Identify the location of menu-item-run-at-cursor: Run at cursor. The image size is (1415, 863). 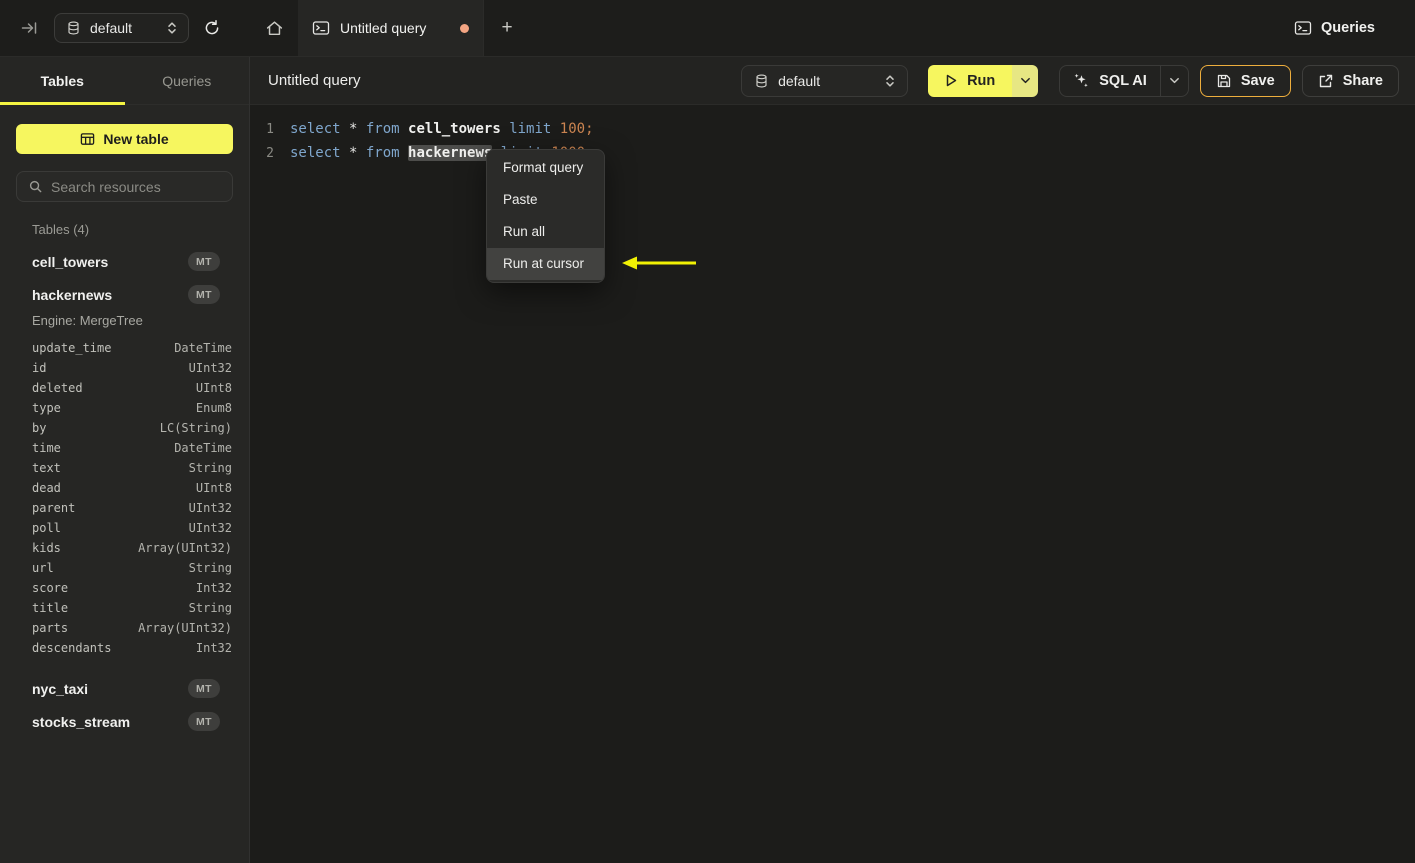
(545, 264).